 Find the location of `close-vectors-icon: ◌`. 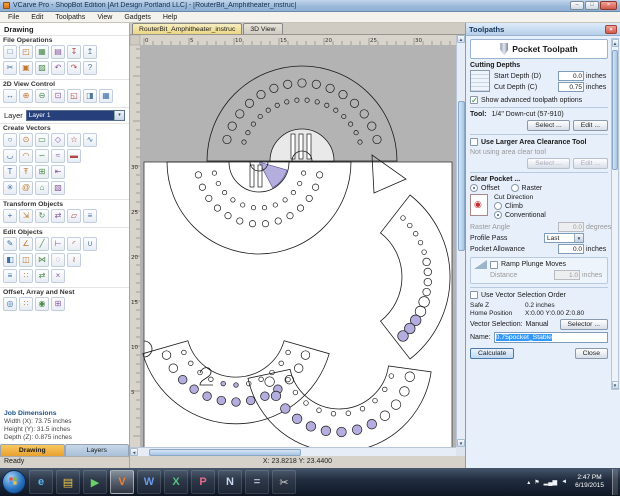

close-vectors-icon: ◌ is located at coordinates (58, 260).